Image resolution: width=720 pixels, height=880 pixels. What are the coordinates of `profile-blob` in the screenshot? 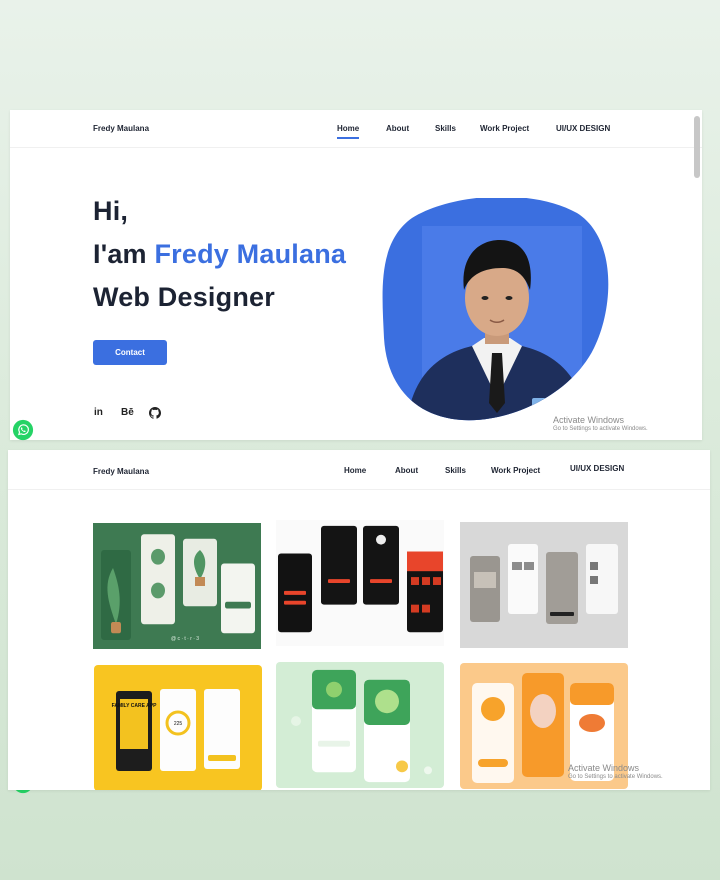 It's located at (495, 308).